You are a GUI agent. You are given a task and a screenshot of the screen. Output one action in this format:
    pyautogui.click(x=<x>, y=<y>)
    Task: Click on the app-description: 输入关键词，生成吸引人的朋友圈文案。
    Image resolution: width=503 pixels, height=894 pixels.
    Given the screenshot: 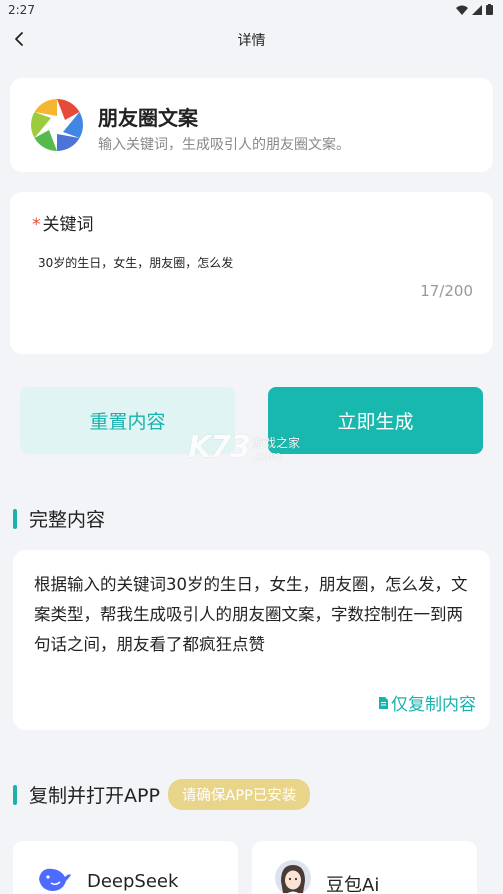 What is the action you would take?
    pyautogui.click(x=224, y=145)
    